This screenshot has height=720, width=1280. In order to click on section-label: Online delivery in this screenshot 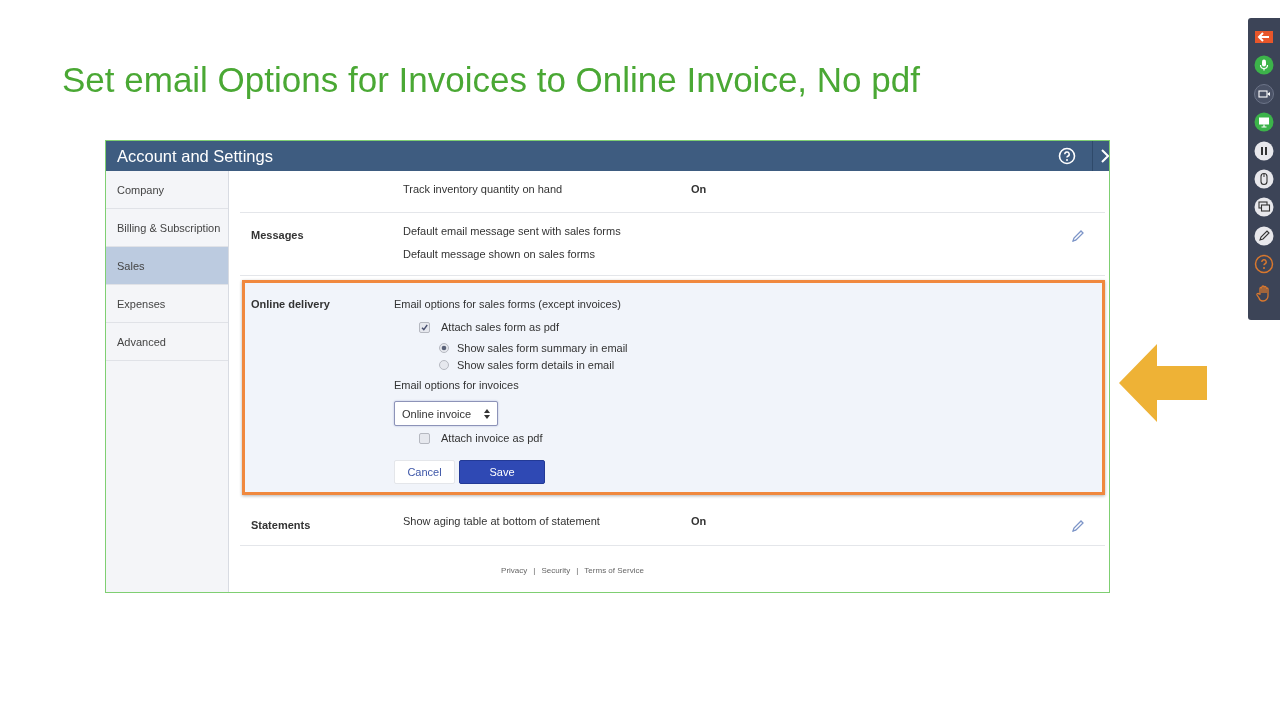, I will do `click(290, 304)`.